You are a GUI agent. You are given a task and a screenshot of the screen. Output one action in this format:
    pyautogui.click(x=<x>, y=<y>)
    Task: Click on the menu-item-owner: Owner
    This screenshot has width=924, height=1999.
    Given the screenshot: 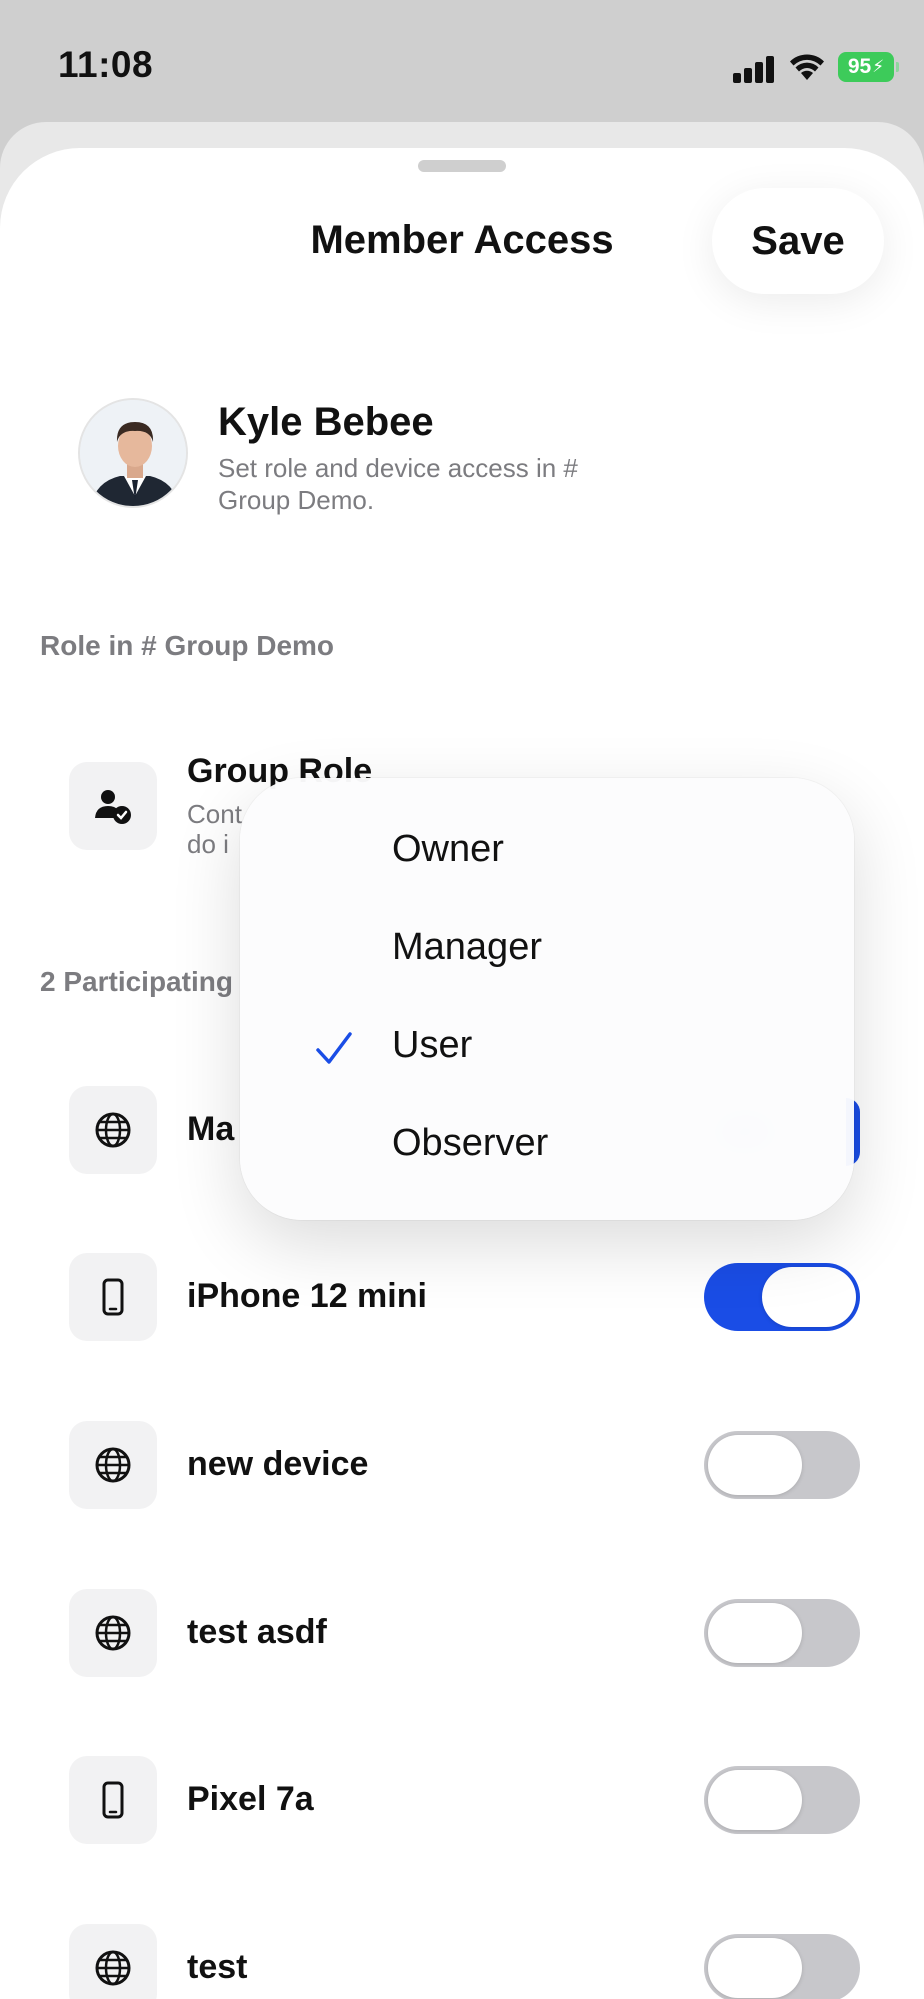 What is the action you would take?
    pyautogui.click(x=448, y=849)
    